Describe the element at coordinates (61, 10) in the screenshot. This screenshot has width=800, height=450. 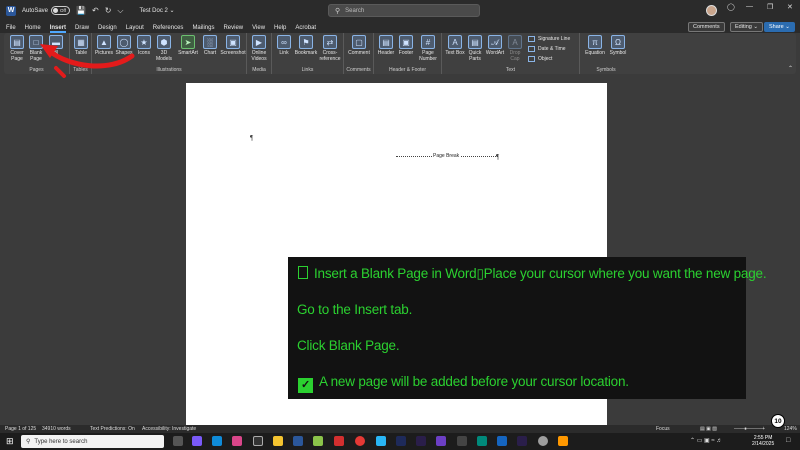
I see `autosave-toggle: Off` at that location.